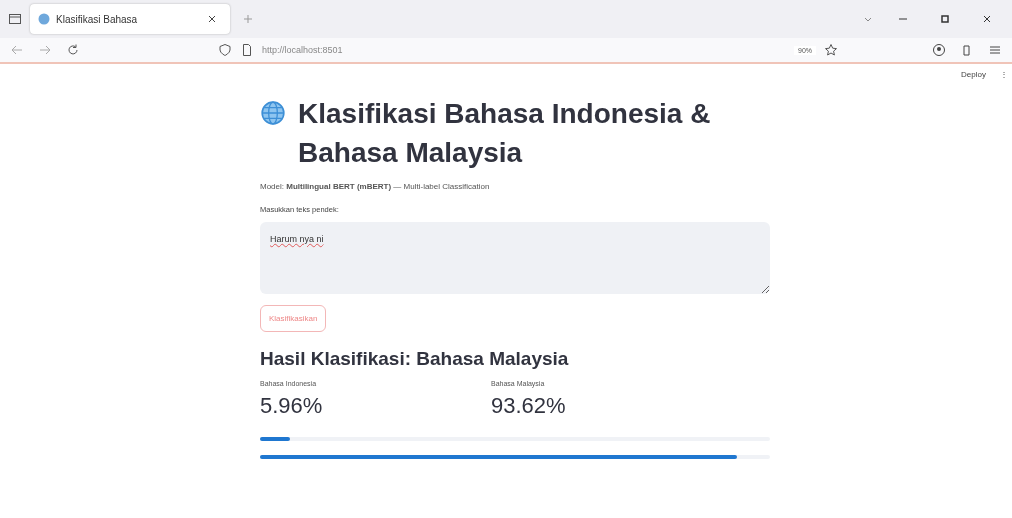  I want to click on page-title: Klasifikasi Bahasa Indonesia & Bahasa Malaysia, so click(505, 133).